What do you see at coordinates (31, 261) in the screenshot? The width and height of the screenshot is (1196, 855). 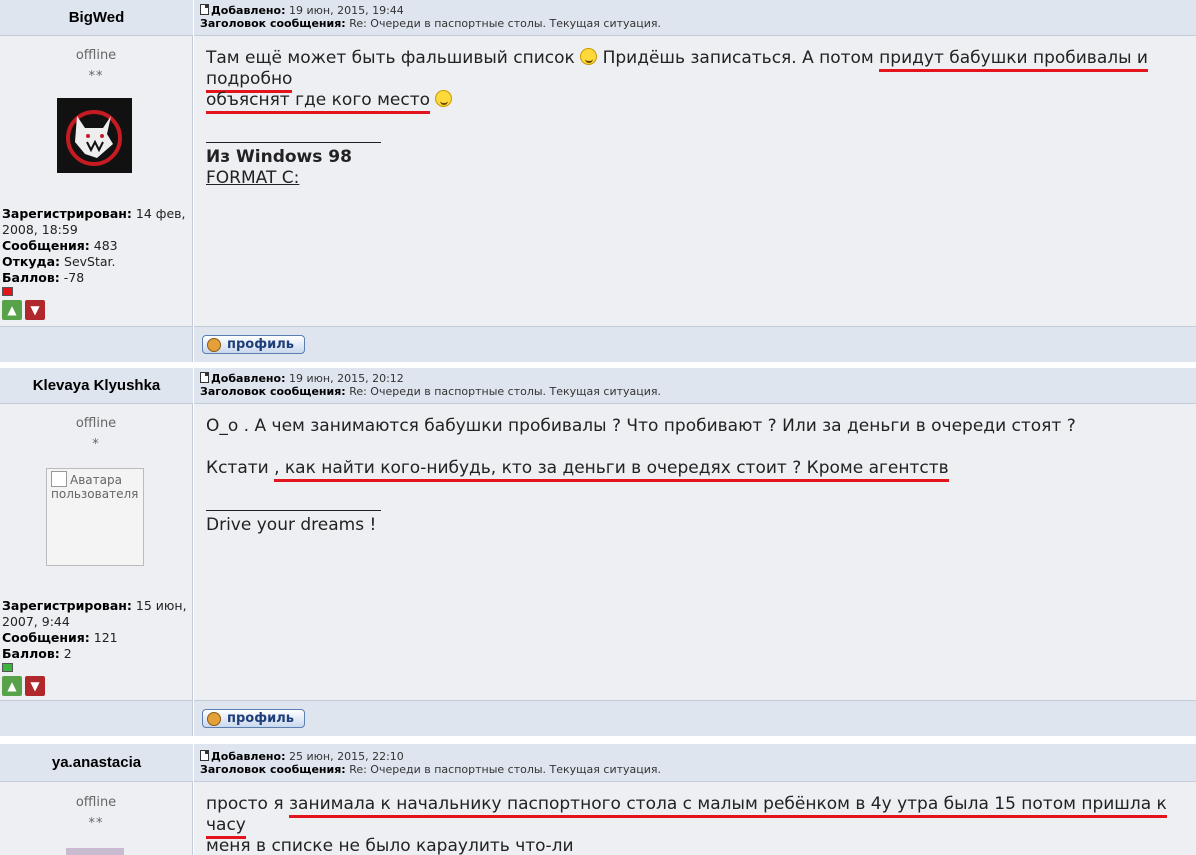 I see `from-label: Откуда:` at bounding box center [31, 261].